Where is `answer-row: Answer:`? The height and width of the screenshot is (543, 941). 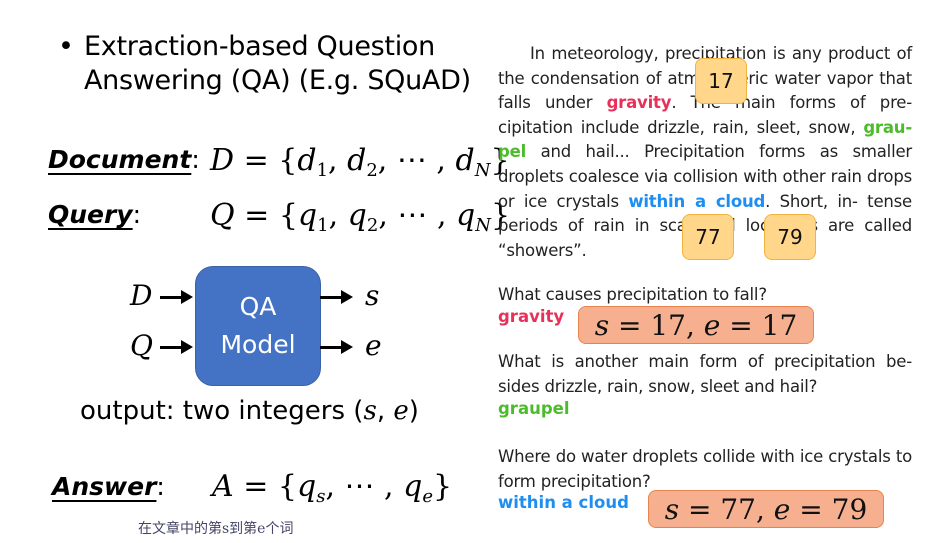 answer-row: Answer: is located at coordinates (108, 486).